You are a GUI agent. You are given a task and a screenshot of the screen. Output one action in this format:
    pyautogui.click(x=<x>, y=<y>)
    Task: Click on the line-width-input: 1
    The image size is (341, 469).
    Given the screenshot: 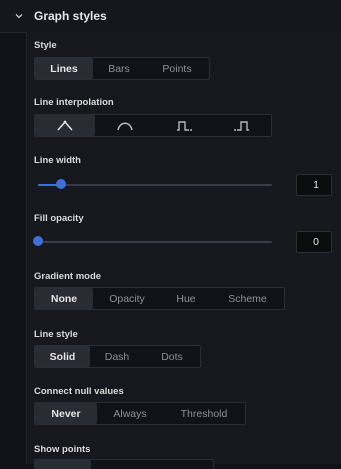 What is the action you would take?
    pyautogui.click(x=314, y=185)
    